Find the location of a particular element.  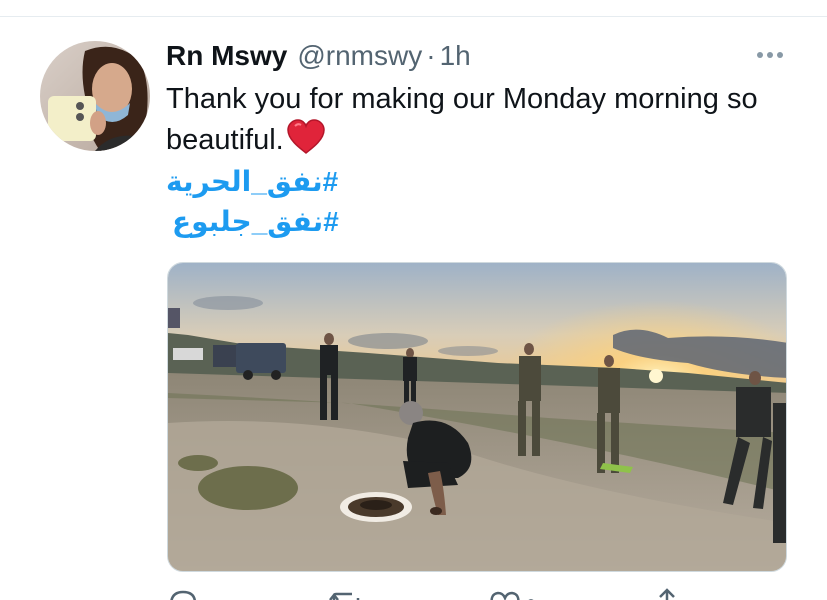

avatar-image is located at coordinates (95, 96).